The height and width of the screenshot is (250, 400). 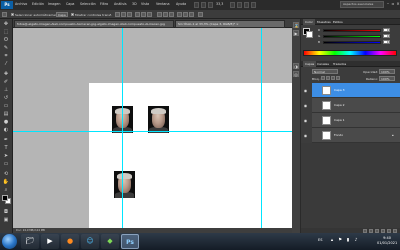 What do you see at coordinates (398, 4) in the screenshot?
I see `close-button: ×` at bounding box center [398, 4].